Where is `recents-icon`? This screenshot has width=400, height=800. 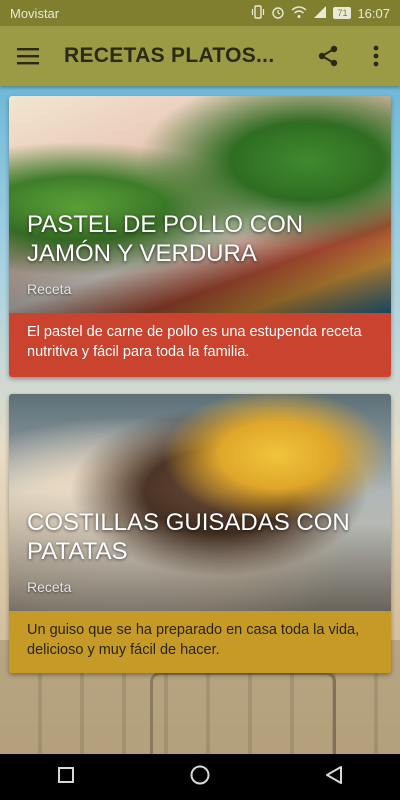 recents-icon is located at coordinates (66, 777).